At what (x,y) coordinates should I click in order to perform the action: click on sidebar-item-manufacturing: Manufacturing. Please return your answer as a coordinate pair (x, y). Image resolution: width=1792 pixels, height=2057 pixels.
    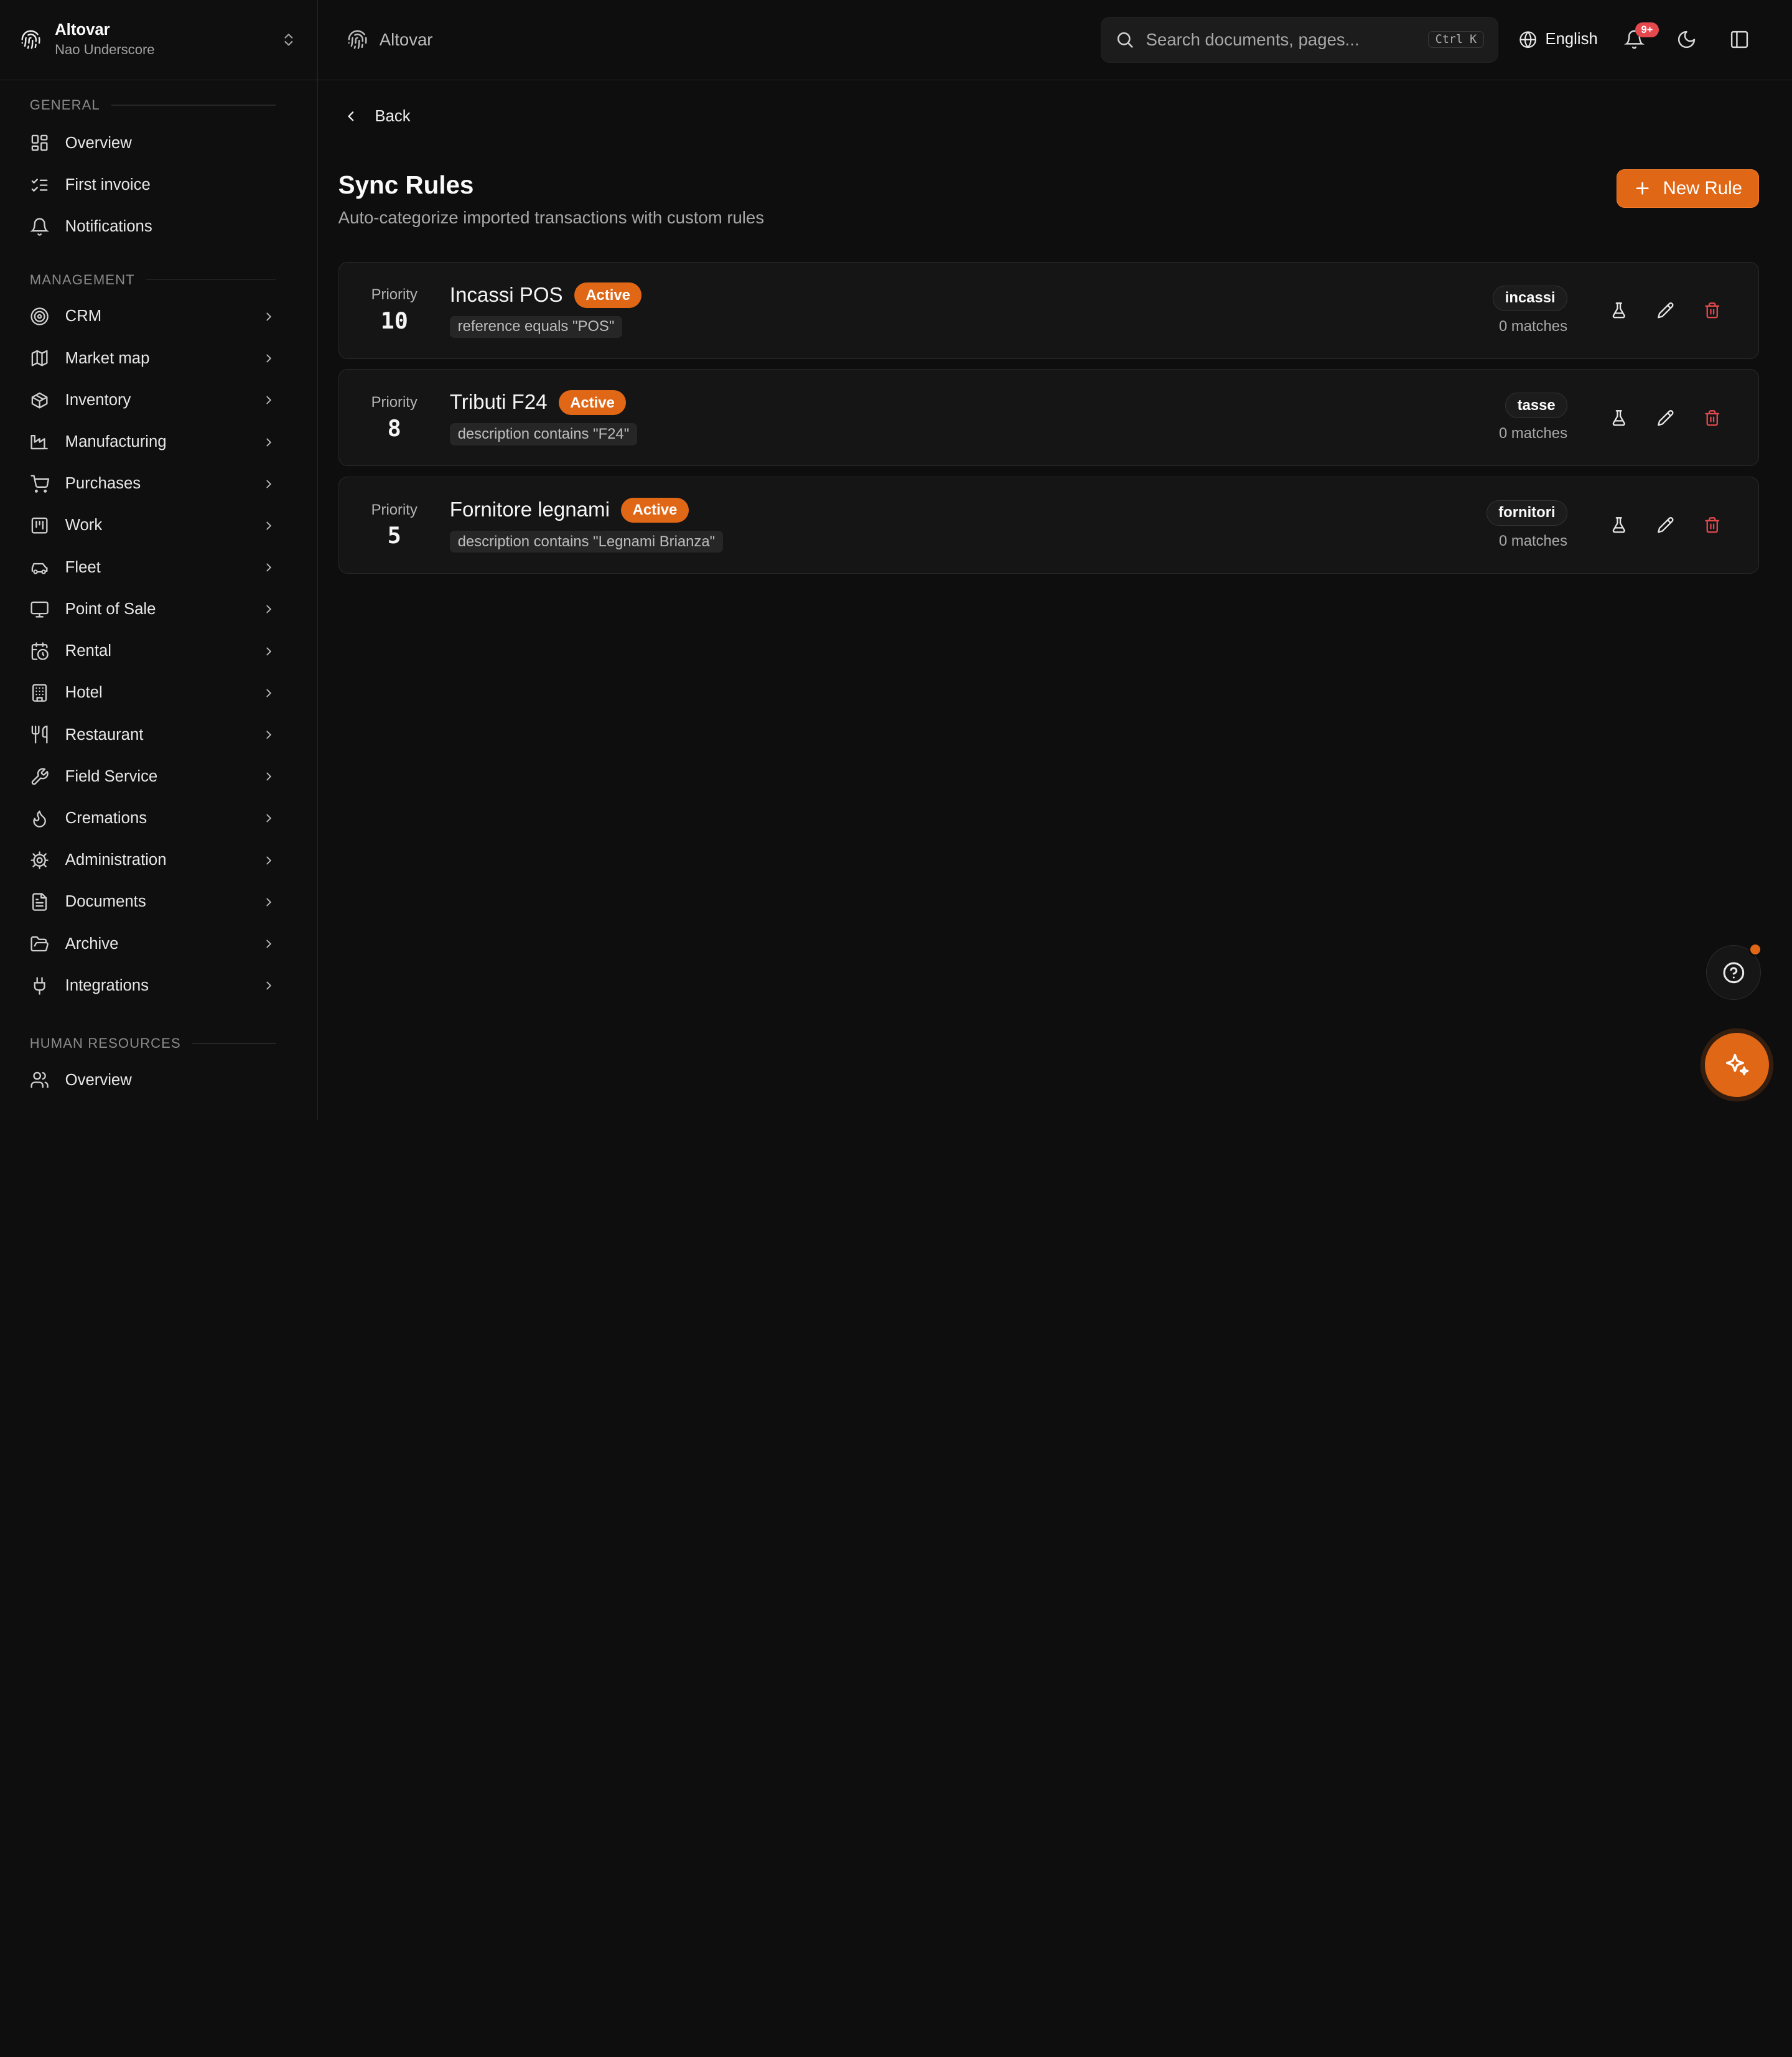
    Looking at the image, I should click on (158, 442).